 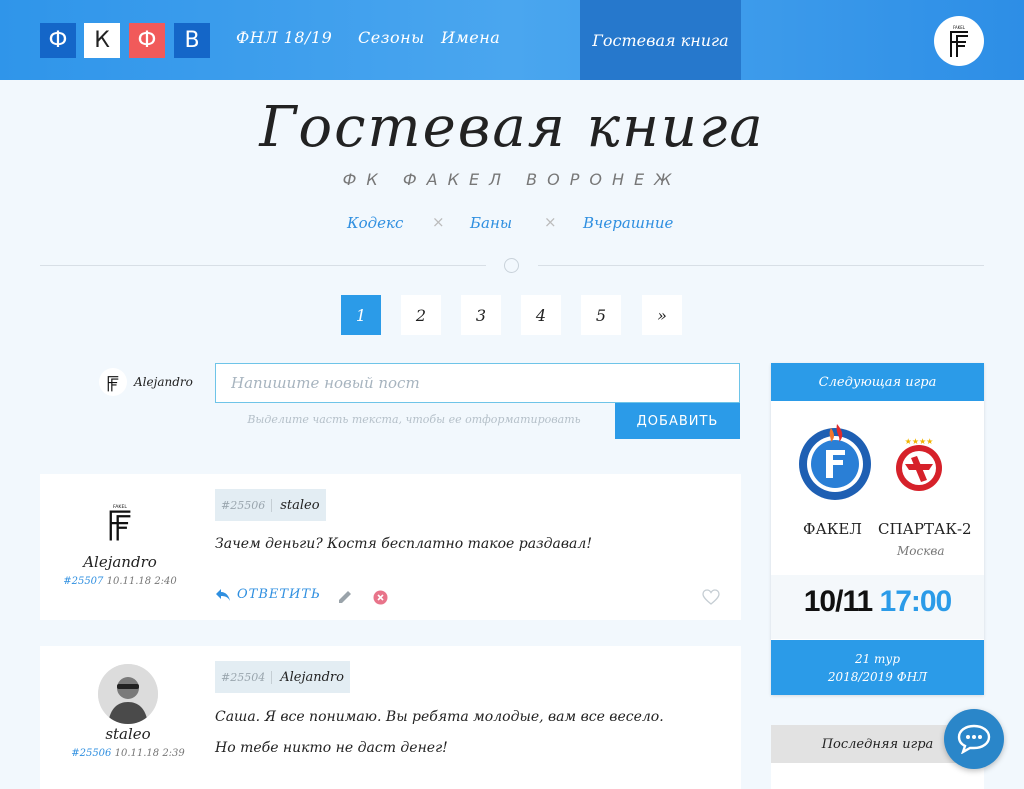 I want to click on post-number: #25506, so click(x=91, y=753).